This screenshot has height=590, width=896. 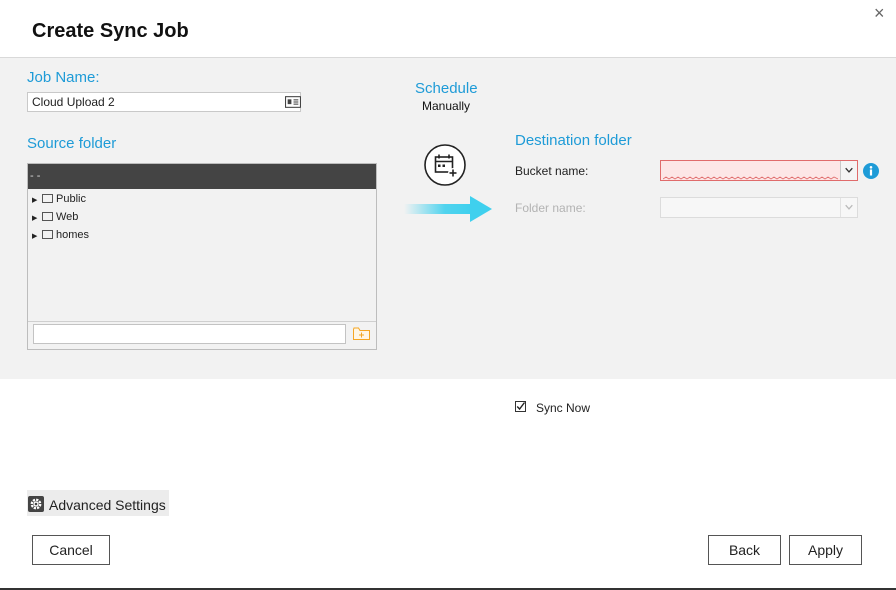 What do you see at coordinates (759, 170) in the screenshot?
I see `bucket-name-select` at bounding box center [759, 170].